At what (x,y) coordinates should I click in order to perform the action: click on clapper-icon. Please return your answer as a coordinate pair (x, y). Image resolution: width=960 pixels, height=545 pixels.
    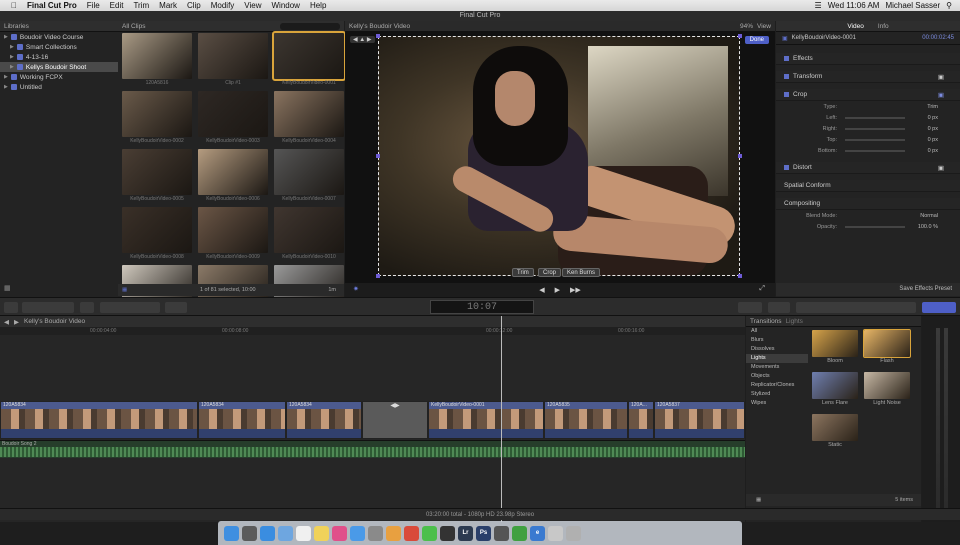
    Looking at the image, I should click on (447, 533).